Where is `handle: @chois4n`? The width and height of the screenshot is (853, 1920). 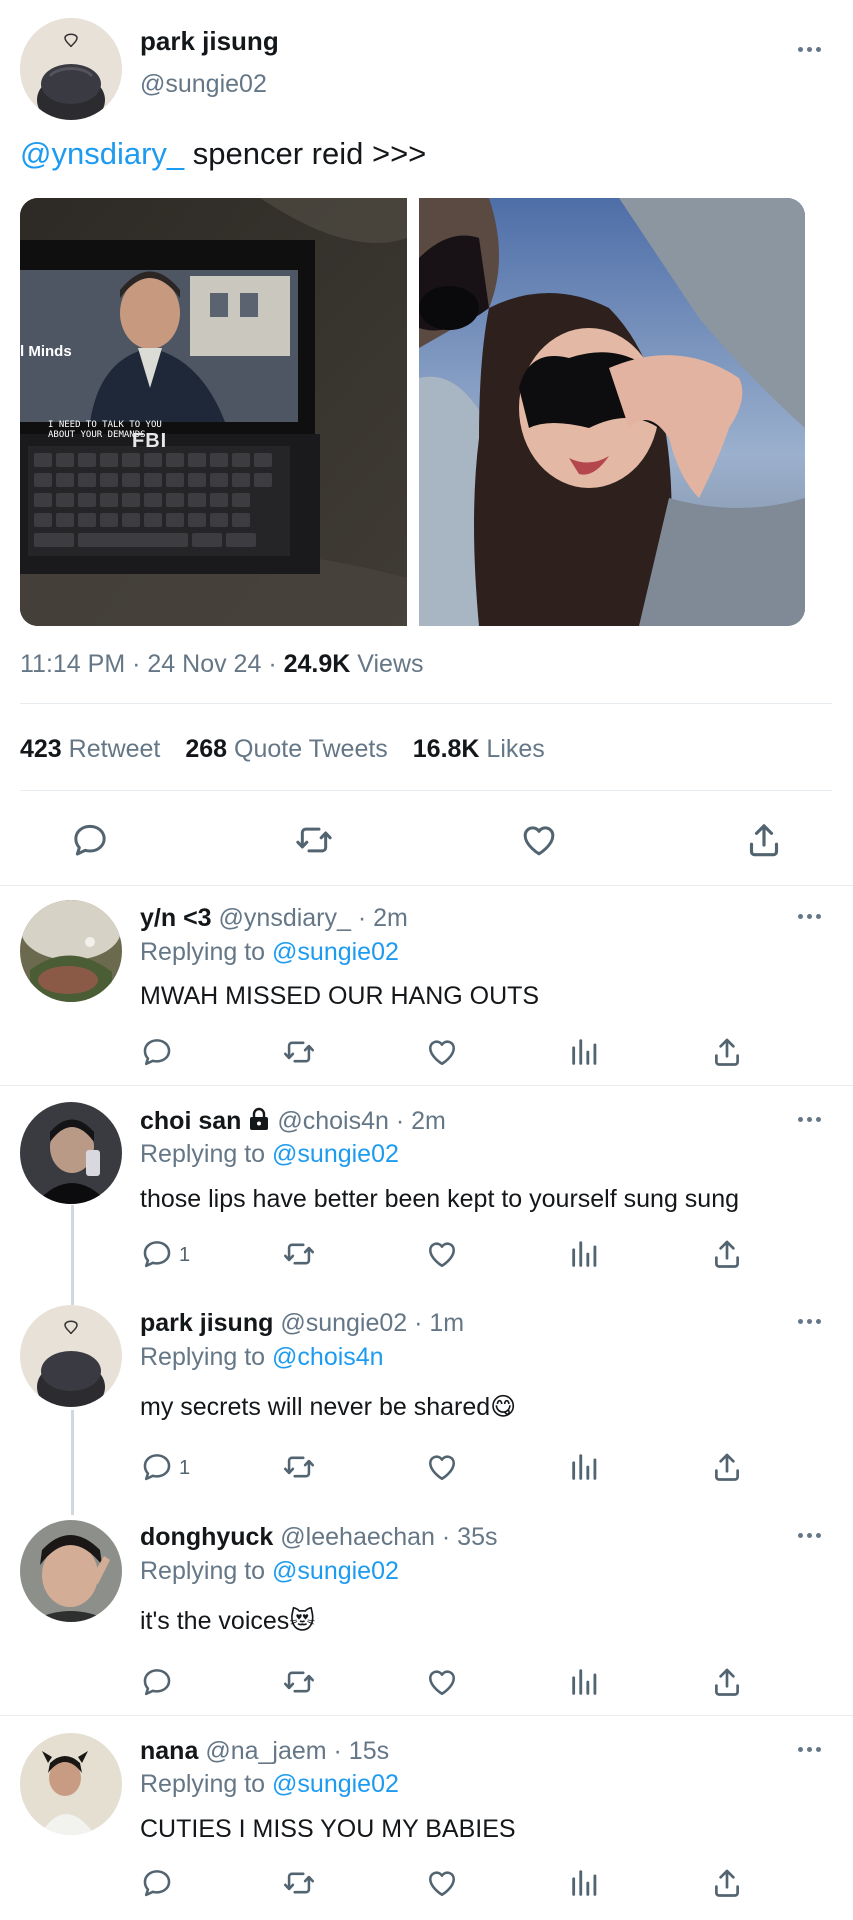 handle: @chois4n is located at coordinates (333, 1121).